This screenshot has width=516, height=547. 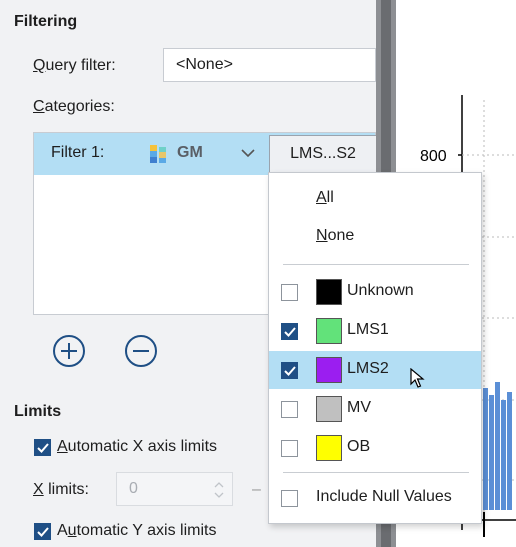 I want to click on include-null-item: Include Null Values, so click(x=375, y=498).